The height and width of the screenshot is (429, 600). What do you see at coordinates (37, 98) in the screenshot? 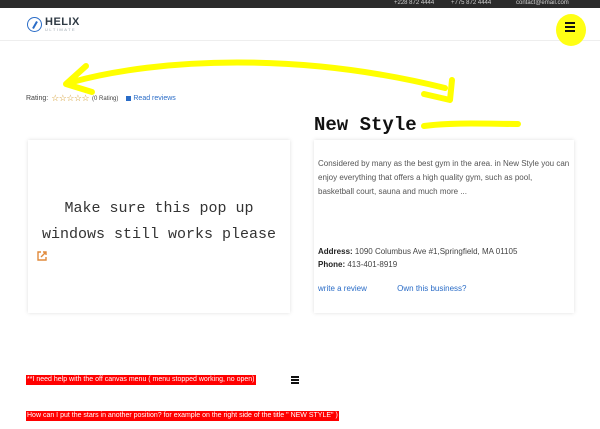
I see `rating-label: Rating:` at bounding box center [37, 98].